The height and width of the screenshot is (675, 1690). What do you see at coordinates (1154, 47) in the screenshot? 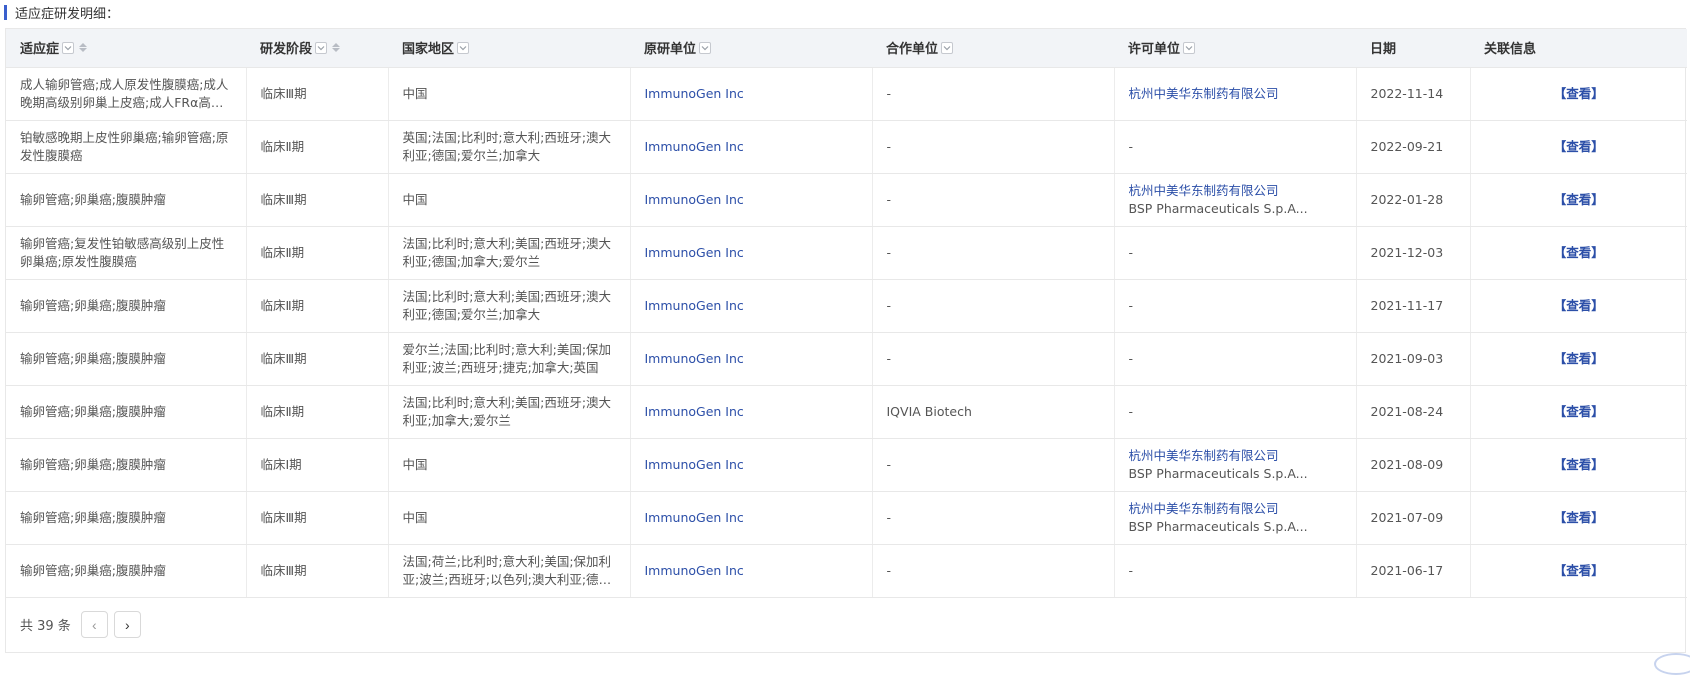
I see `column-header-label: 许可单位` at bounding box center [1154, 47].